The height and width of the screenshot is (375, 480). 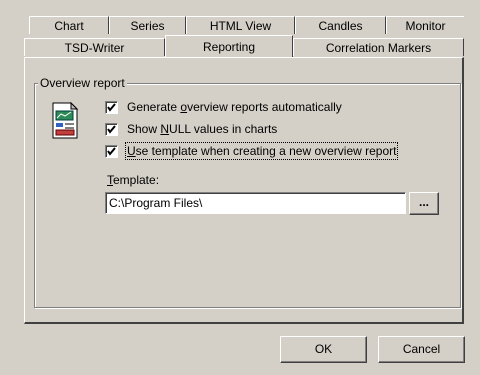 I want to click on cancel-button: Cancel, so click(x=421, y=349).